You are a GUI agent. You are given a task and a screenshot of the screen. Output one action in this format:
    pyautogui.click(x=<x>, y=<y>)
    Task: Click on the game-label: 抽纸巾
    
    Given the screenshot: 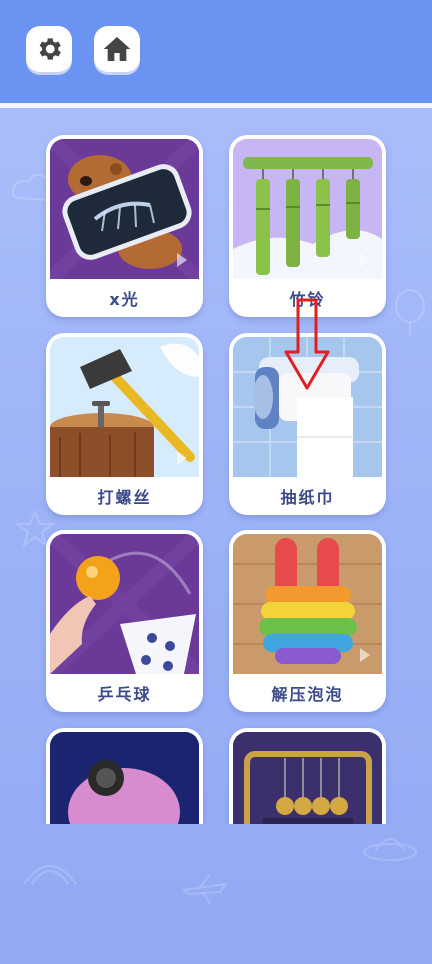 What is the action you would take?
    pyautogui.click(x=307, y=497)
    